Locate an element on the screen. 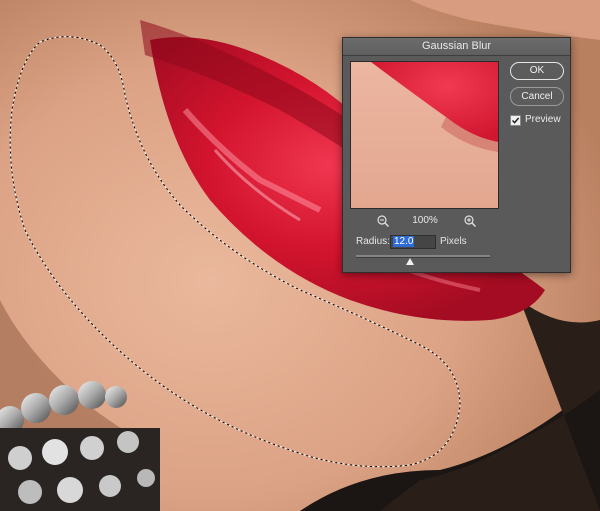  dialog-title: Gaussian Blur is located at coordinates (456, 47).